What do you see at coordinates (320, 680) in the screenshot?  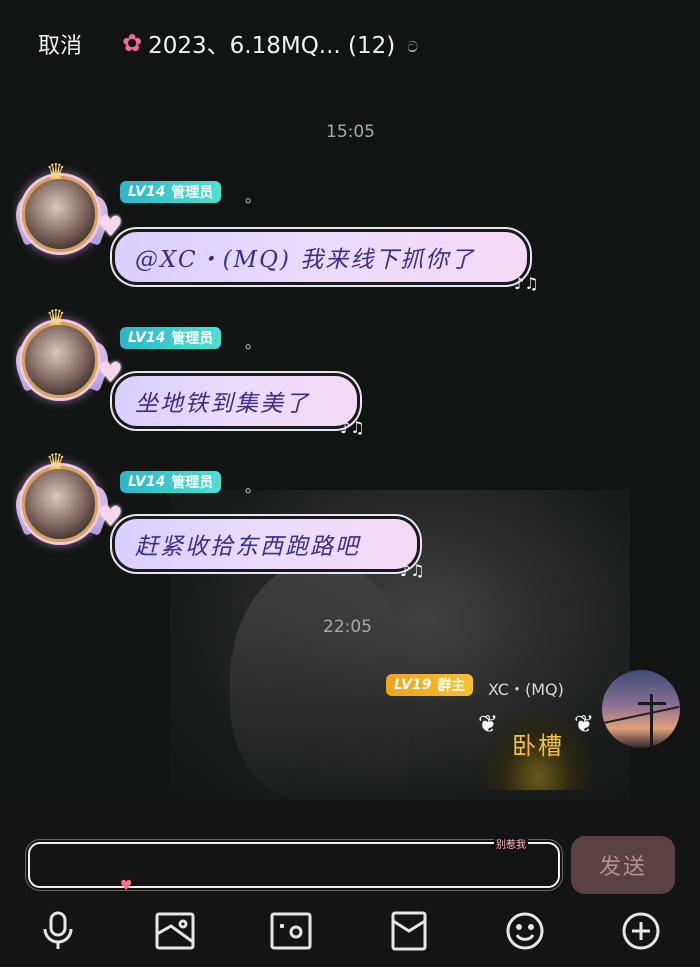 I see `background-figure-hair` at bounding box center [320, 680].